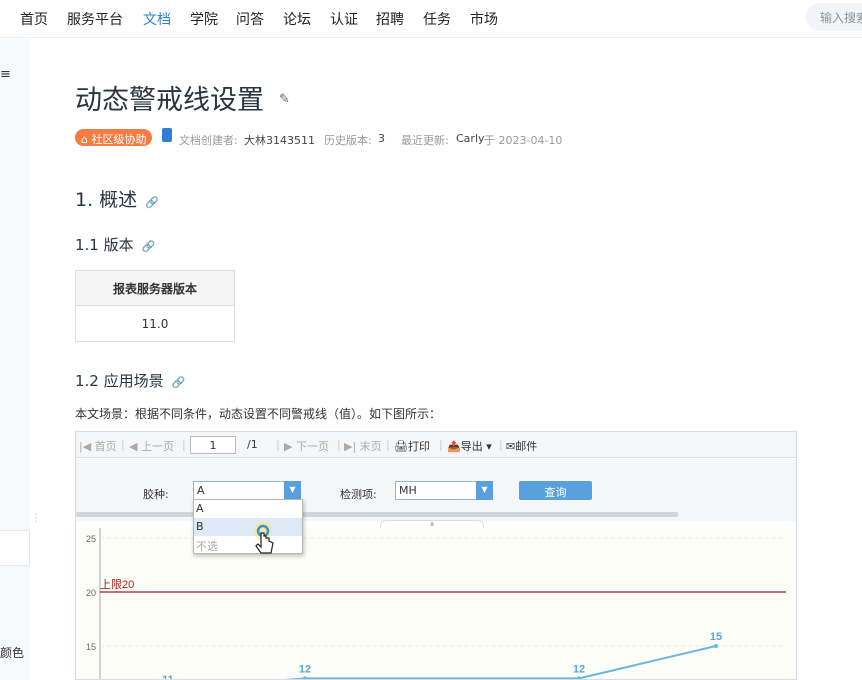 The width and height of the screenshot is (862, 680). I want to click on community-badge: ⌂ 社区级协助, so click(114, 137).